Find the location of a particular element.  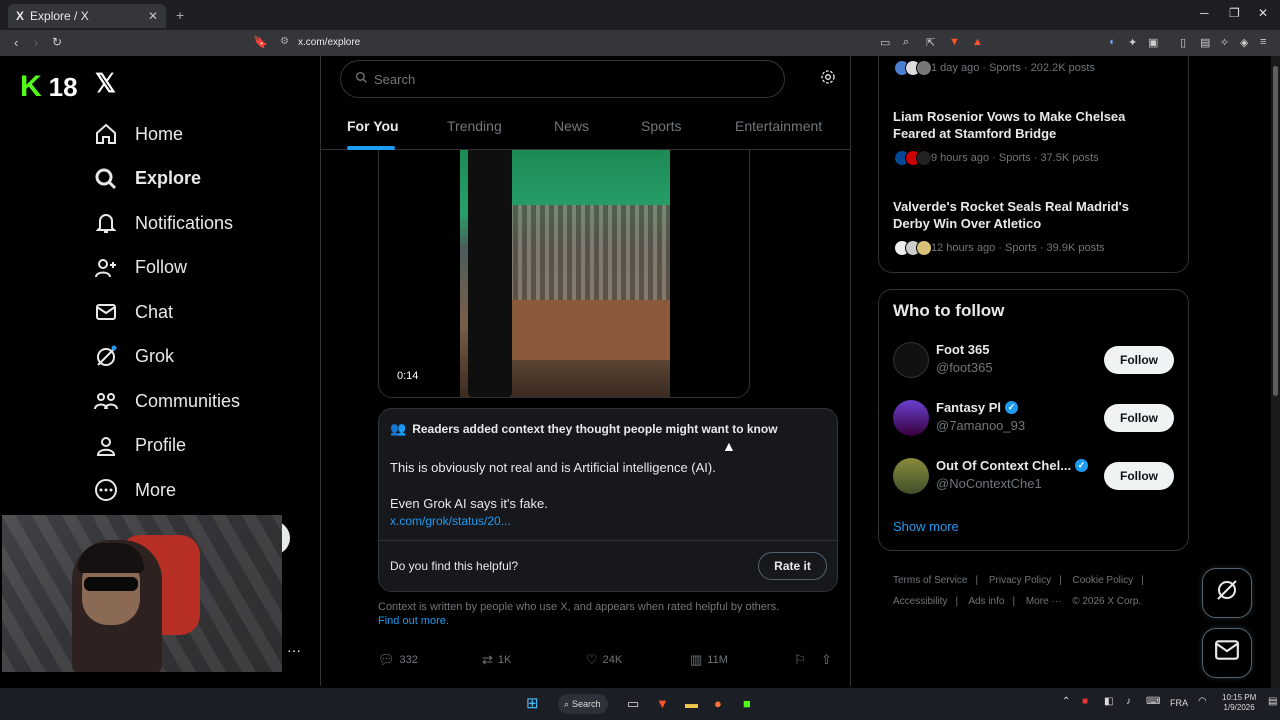

footer-link: Terms of Service is located at coordinates (930, 580).